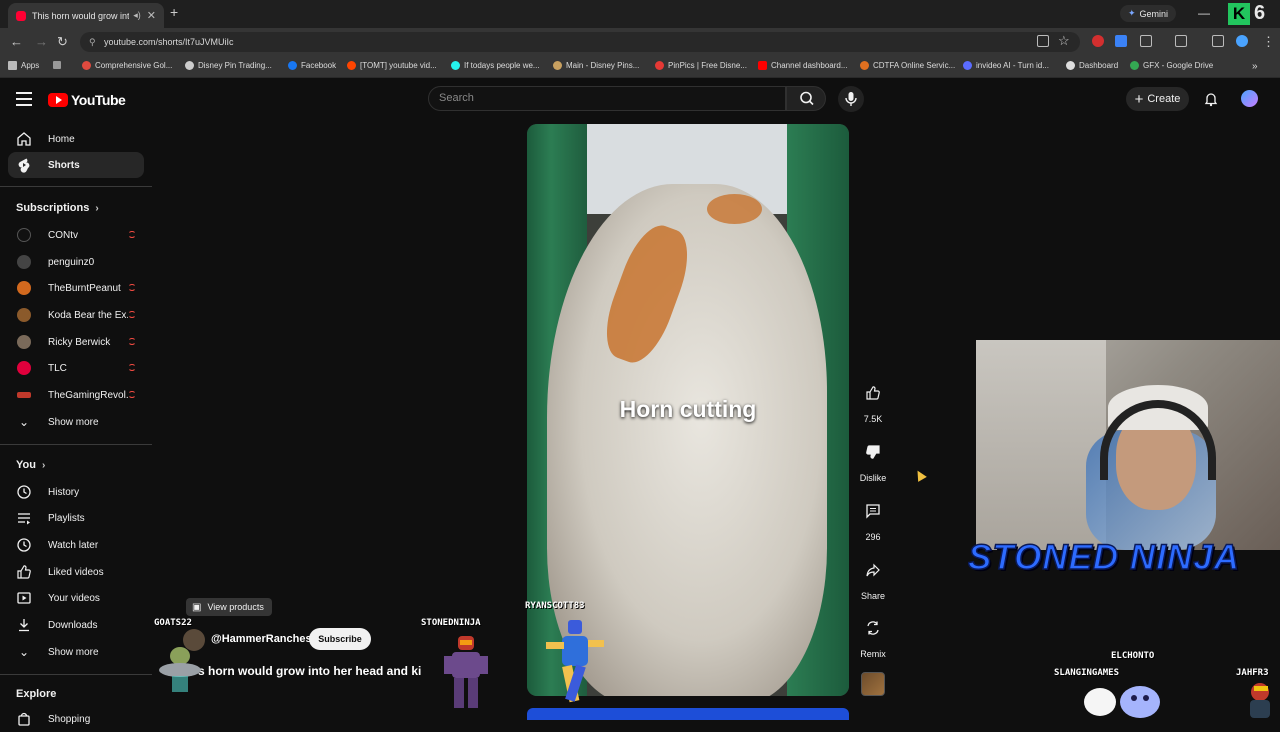  What do you see at coordinates (340, 639) in the screenshot?
I see `subscribe-button: Subscribe` at bounding box center [340, 639].